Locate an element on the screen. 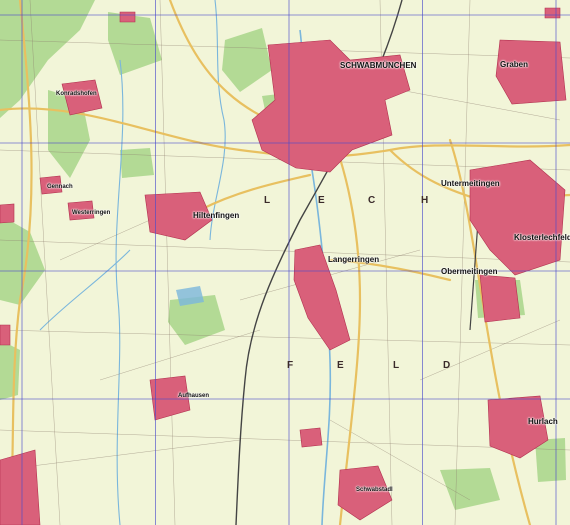  place-label-hurlach: Hurlach is located at coordinates (543, 421).